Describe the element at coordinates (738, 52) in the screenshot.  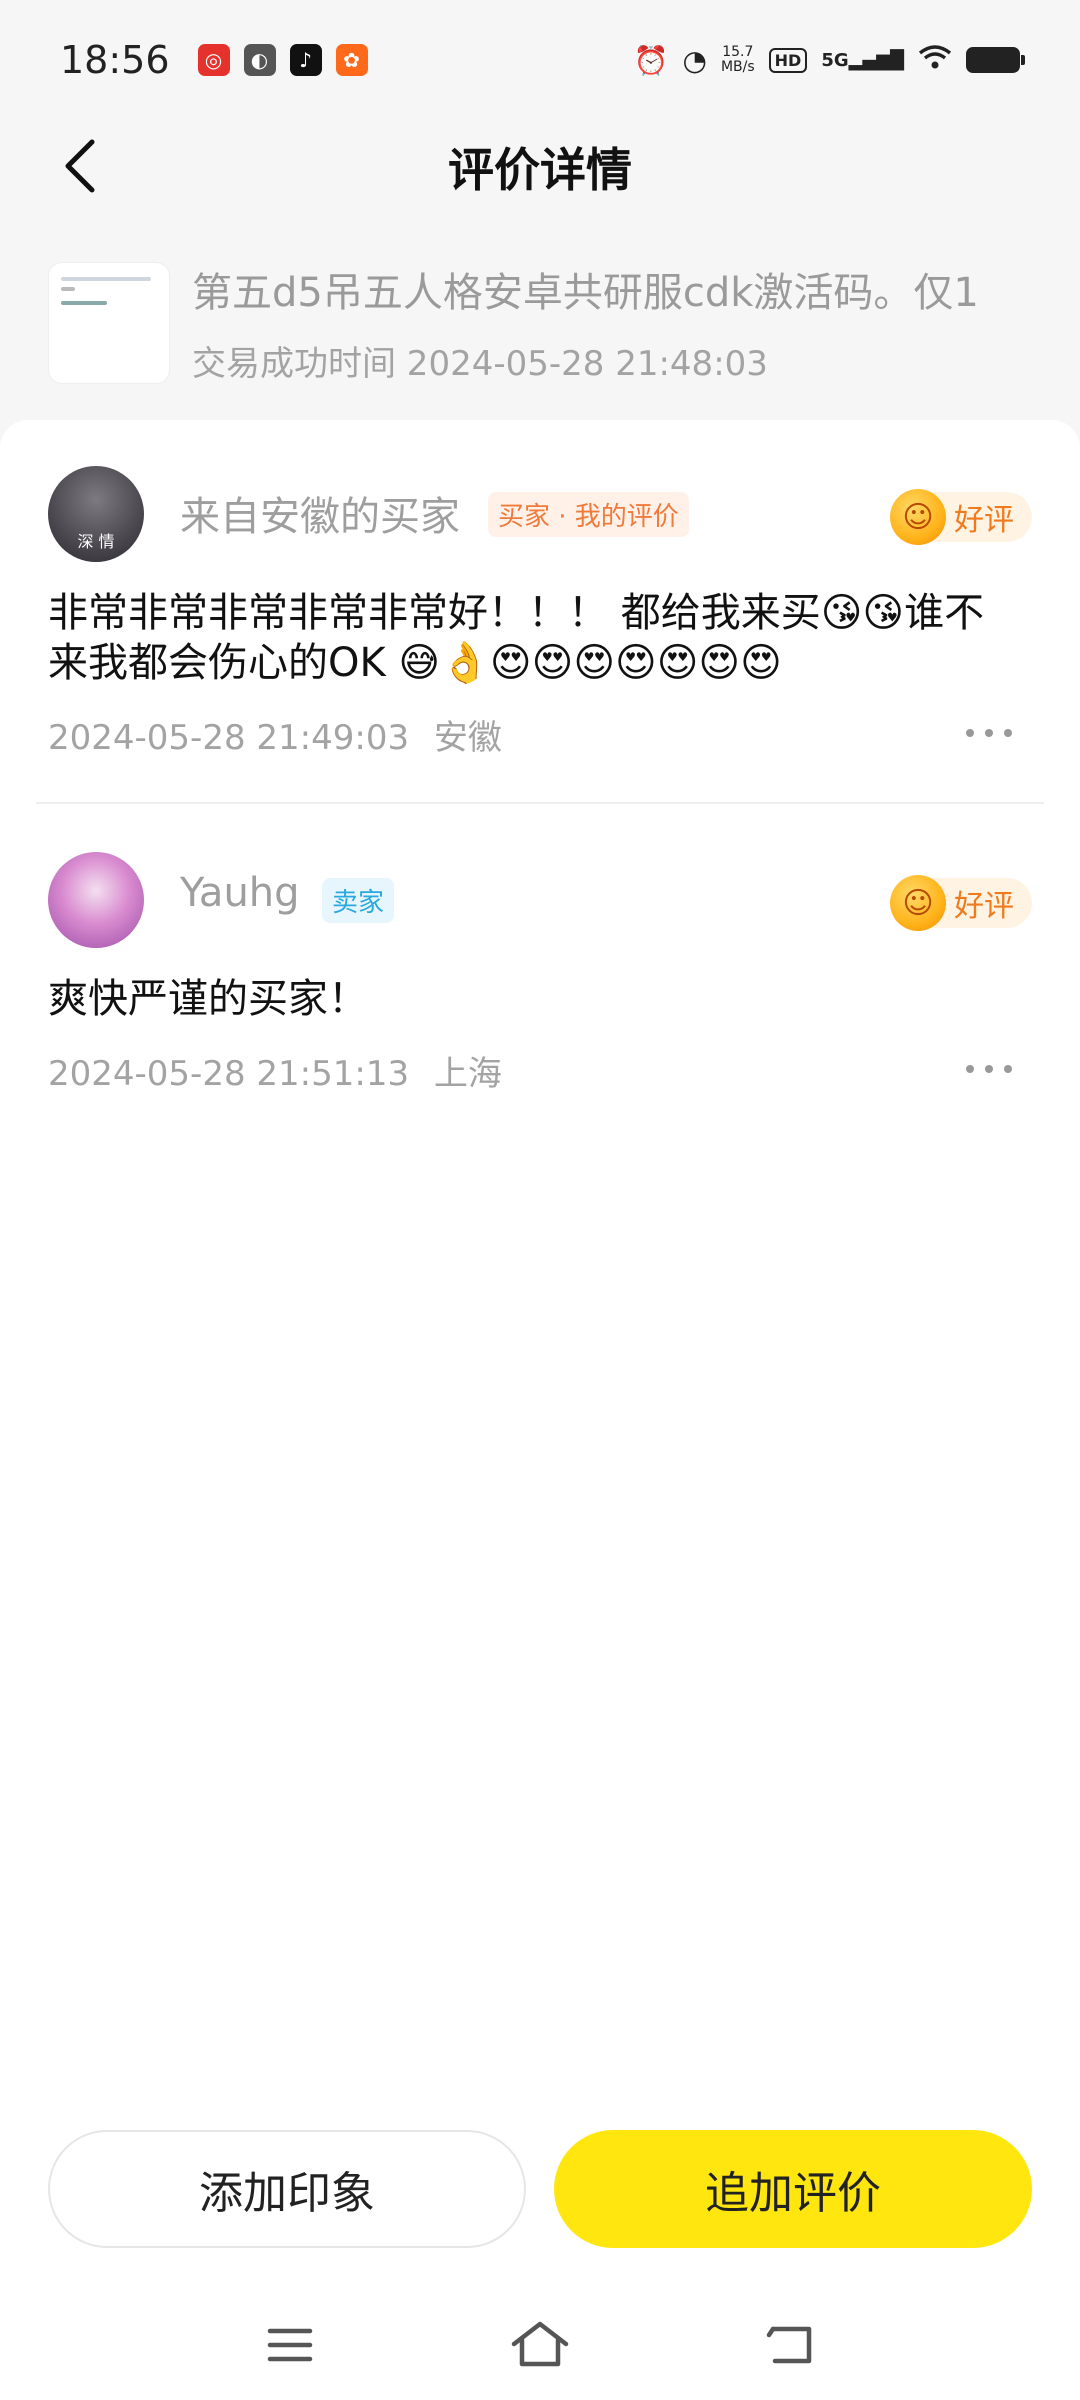
I see `speed-value: 15.7` at that location.